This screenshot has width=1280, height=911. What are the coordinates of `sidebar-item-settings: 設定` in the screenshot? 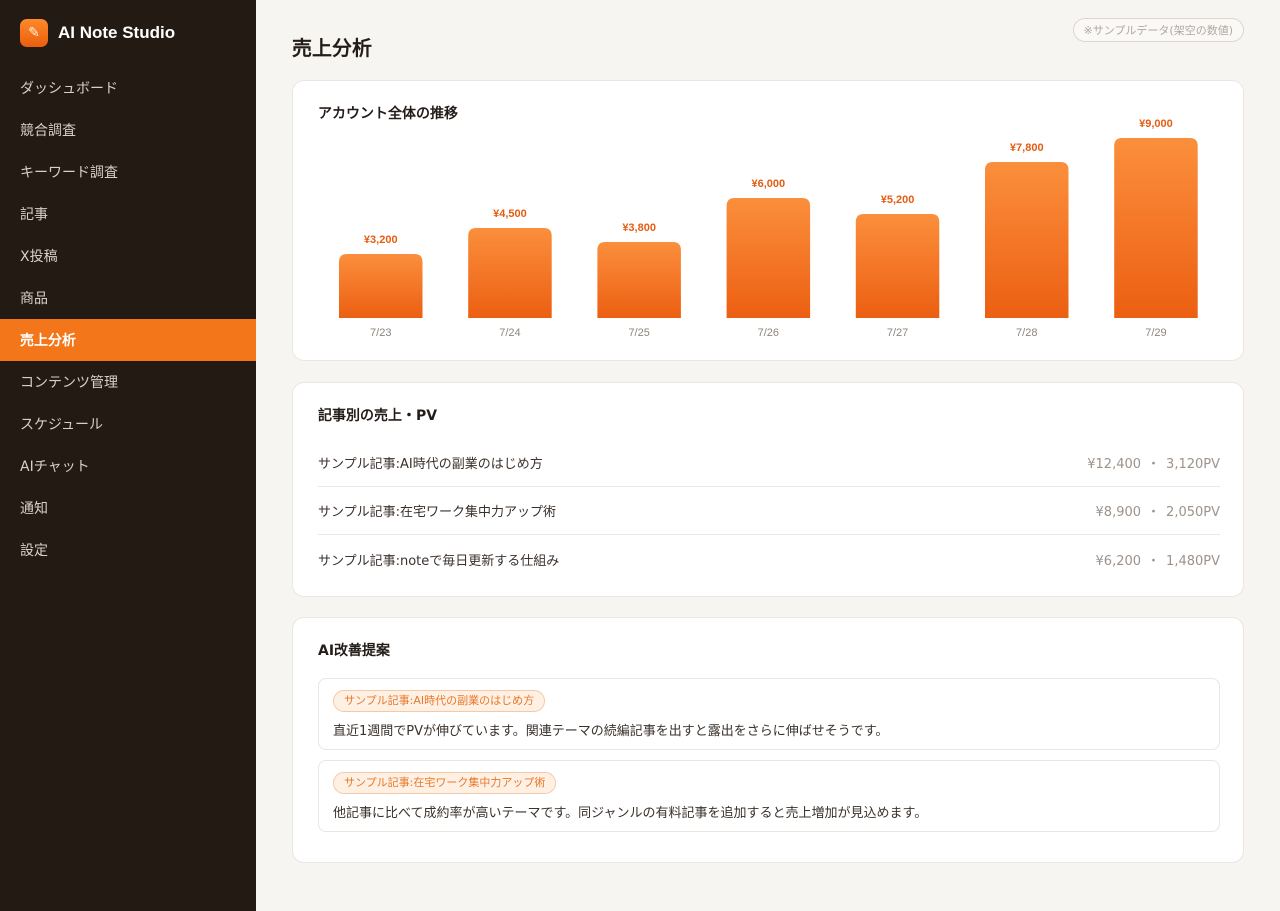 It's located at (128, 550).